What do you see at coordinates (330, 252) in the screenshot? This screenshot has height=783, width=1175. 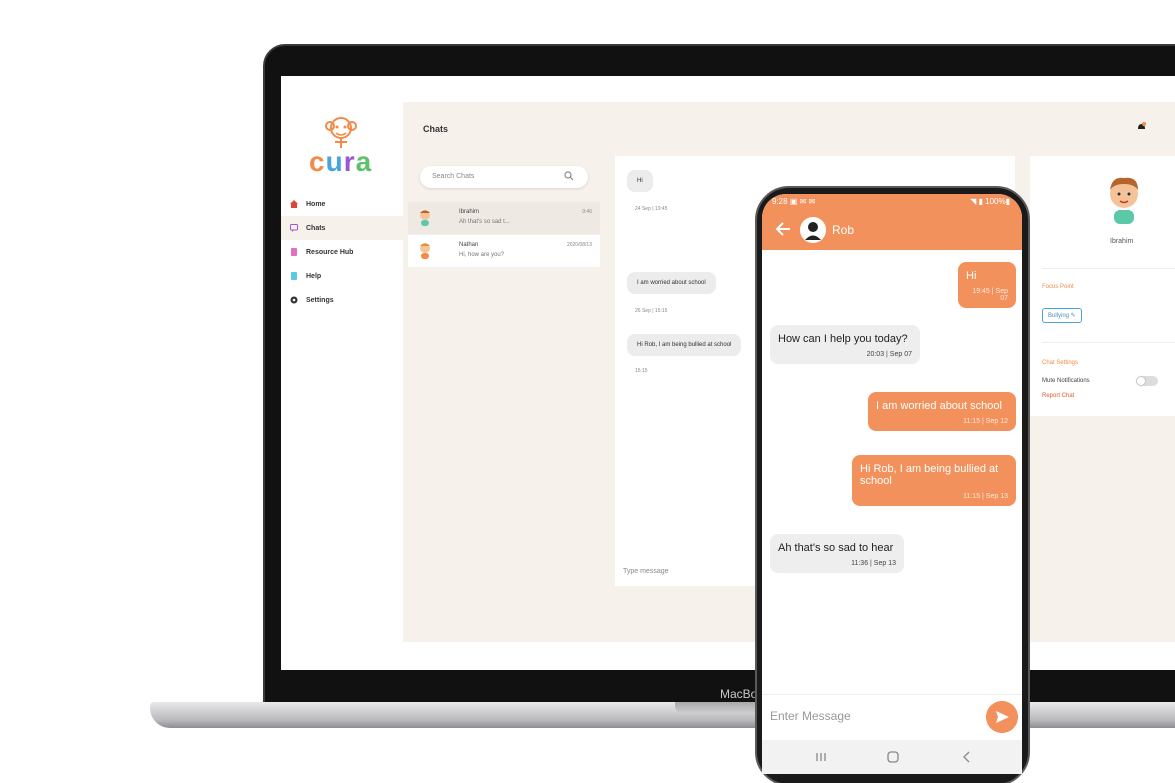 I see `sidebar-item-label: Resource Hub` at bounding box center [330, 252].